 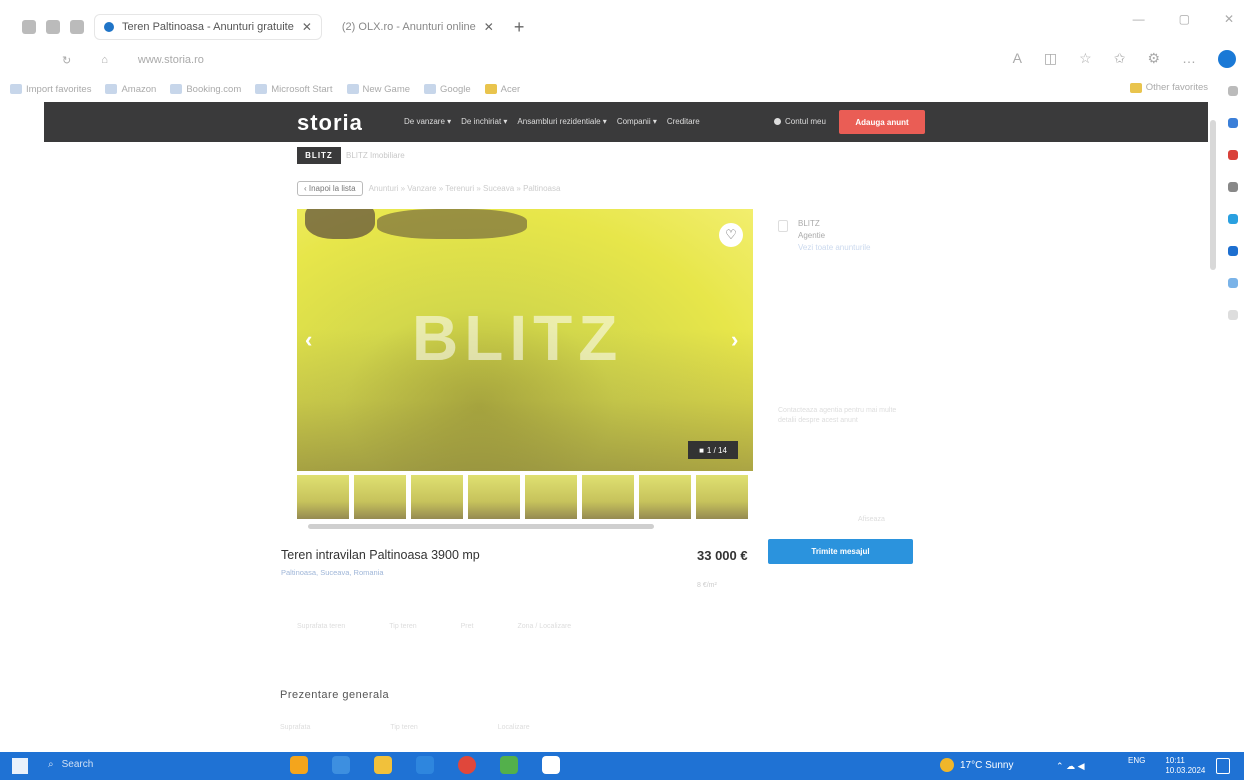 I want to click on games-icon, so click(x=1233, y=187).